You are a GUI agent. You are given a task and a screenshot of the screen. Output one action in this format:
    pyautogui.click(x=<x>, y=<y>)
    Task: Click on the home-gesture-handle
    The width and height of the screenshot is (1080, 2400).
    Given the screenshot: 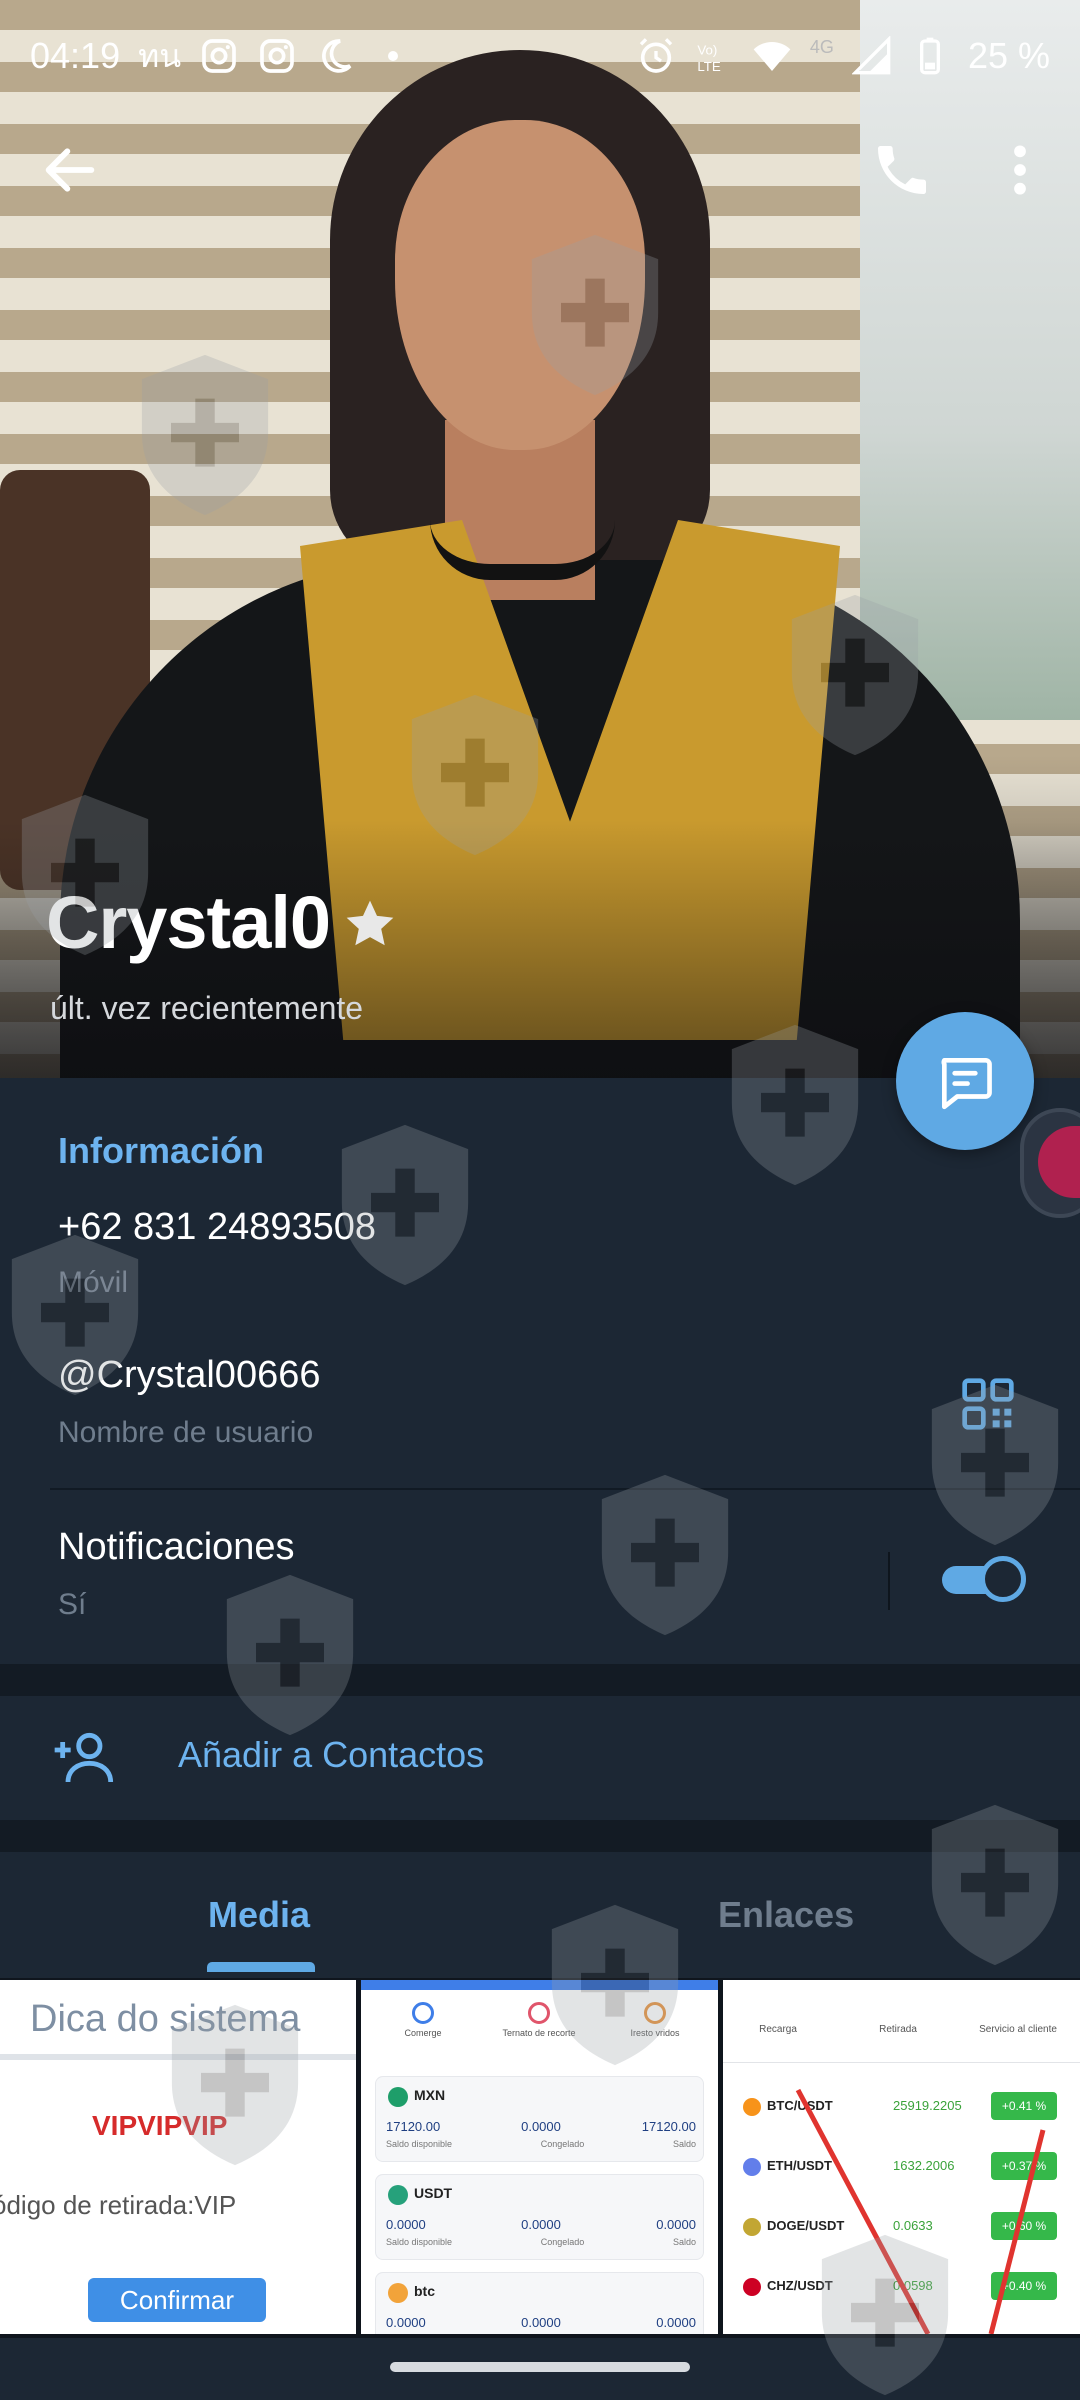 What is the action you would take?
    pyautogui.click(x=540, y=2367)
    